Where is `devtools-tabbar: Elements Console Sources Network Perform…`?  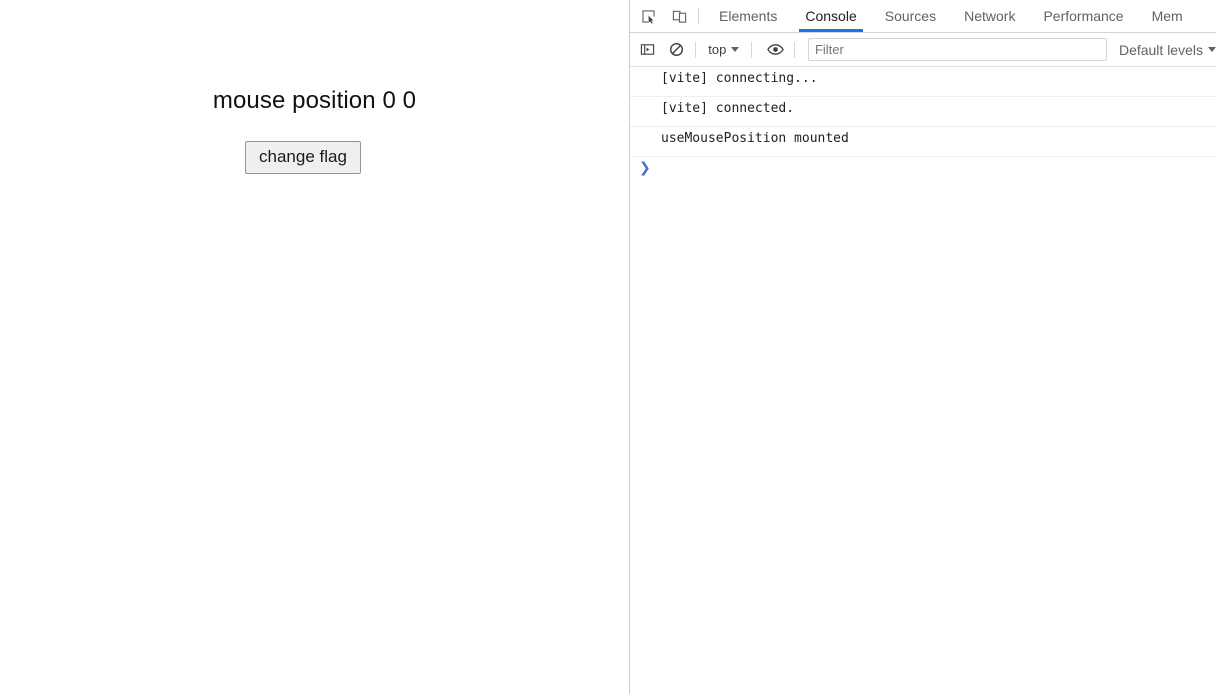
devtools-tabbar: Elements Console Sources Network Perform… is located at coordinates (923, 16).